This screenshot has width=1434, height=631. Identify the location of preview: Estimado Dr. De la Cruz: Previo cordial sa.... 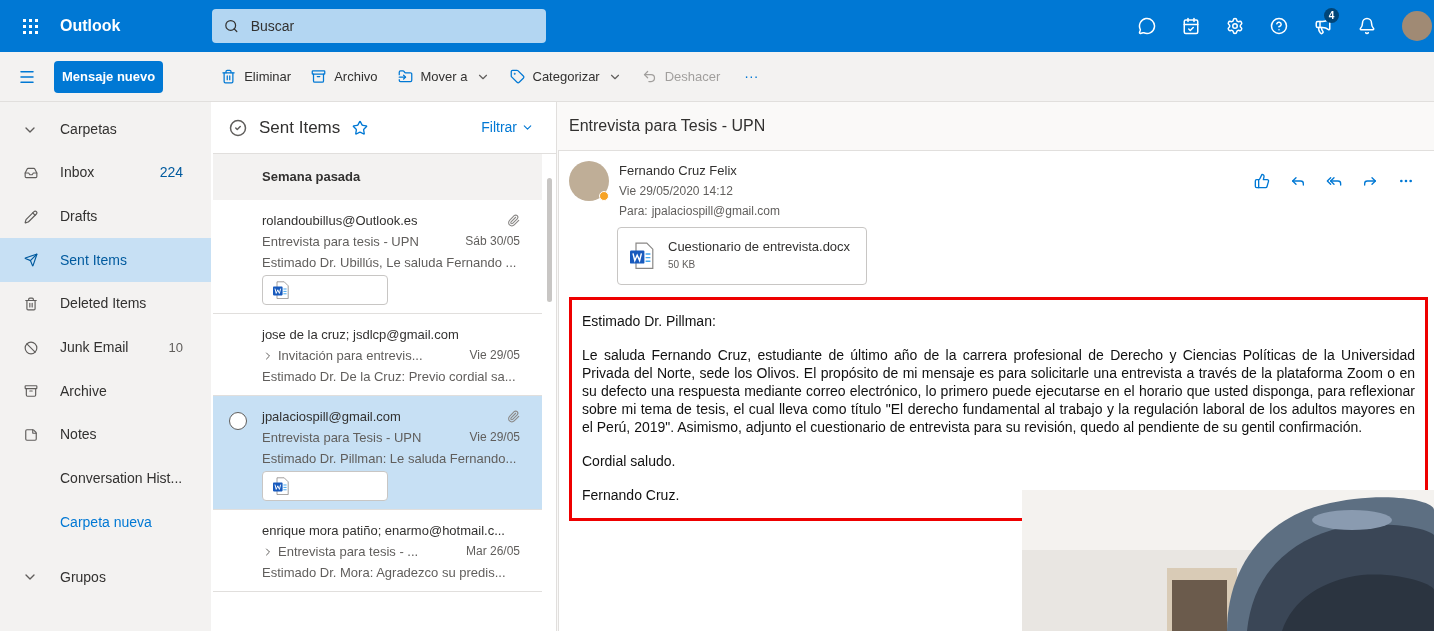
(389, 377).